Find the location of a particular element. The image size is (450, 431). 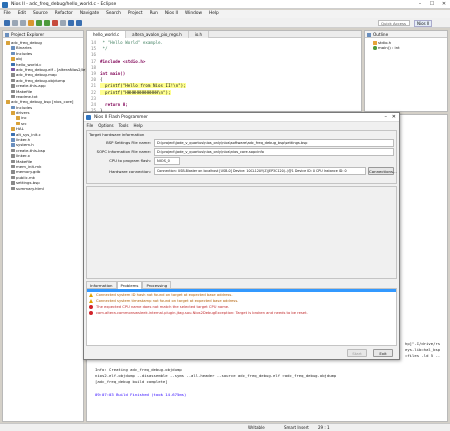

menu-refactor: Refactor is located at coordinates (63, 14).